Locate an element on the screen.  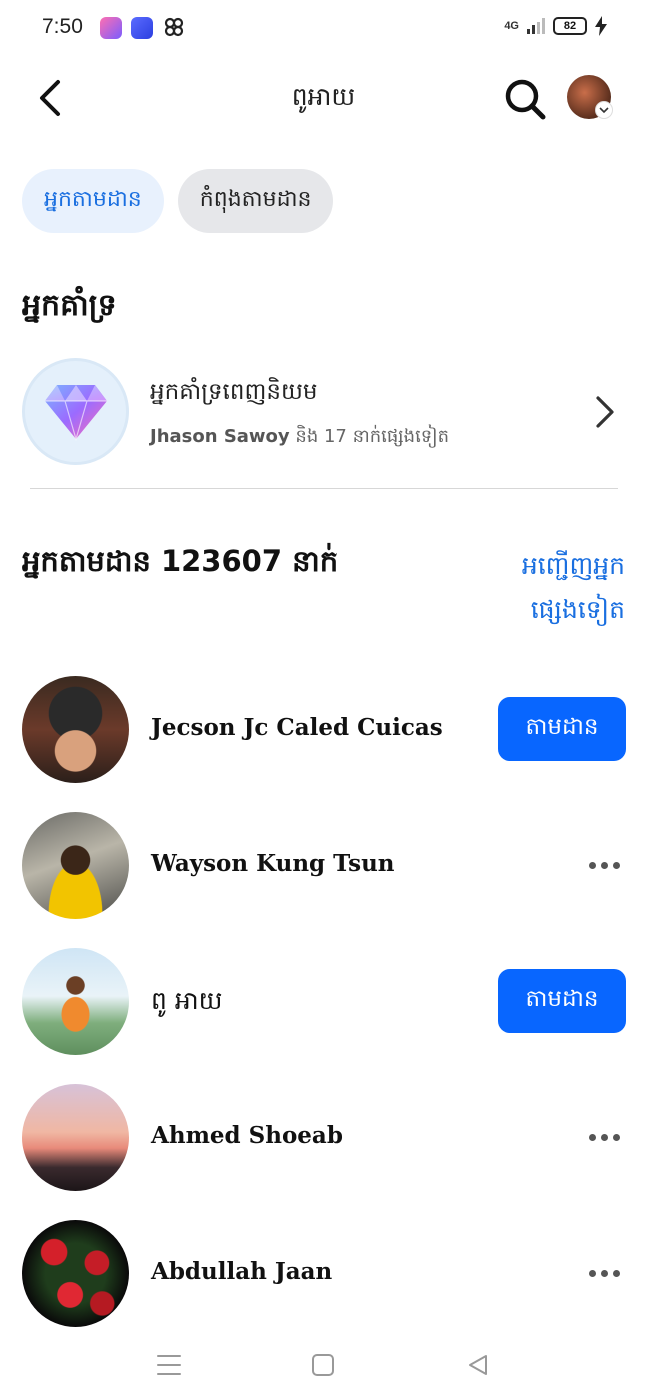
network-type: 4G is located at coordinates (511, 26).